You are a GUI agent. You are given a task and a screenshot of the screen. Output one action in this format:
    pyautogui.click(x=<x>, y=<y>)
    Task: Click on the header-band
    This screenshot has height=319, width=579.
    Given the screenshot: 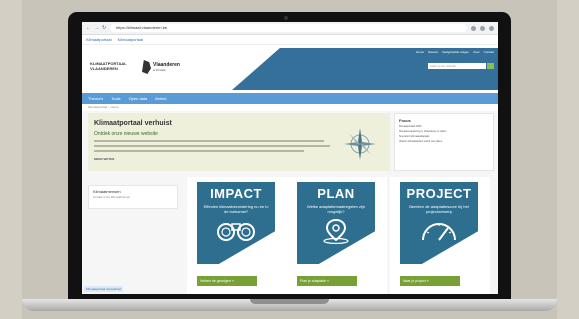 What is the action you would take?
    pyautogui.click(x=365, y=69)
    